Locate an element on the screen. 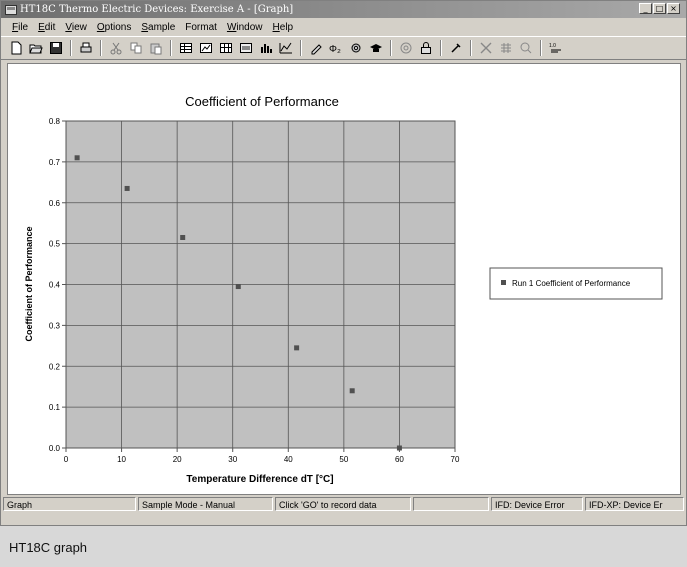 Image resolution: width=687 pixels, height=567 pixels. search-tool-button is located at coordinates (526, 48).